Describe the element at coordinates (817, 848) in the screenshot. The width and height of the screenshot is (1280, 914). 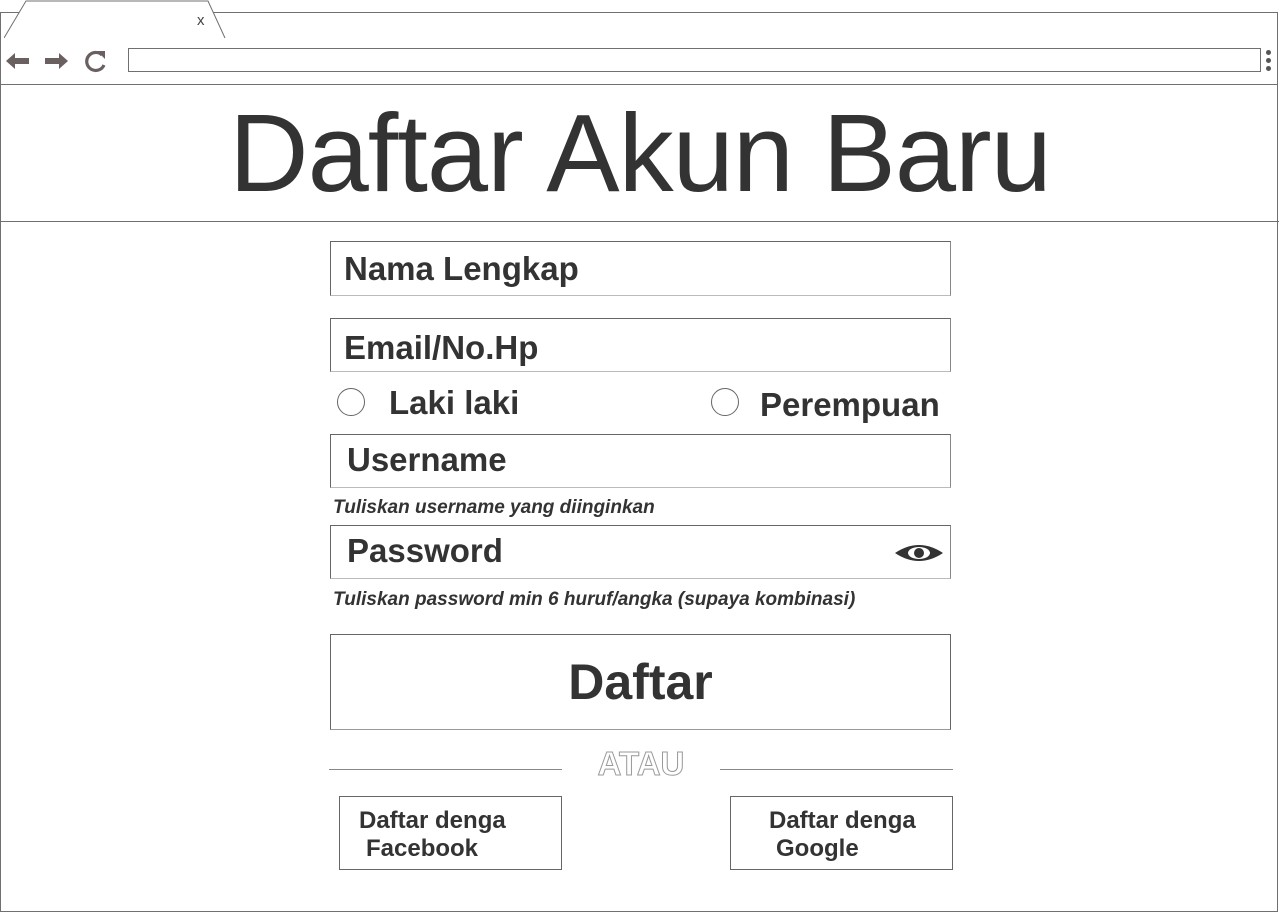
I see `google-button-line2: Google` at that location.